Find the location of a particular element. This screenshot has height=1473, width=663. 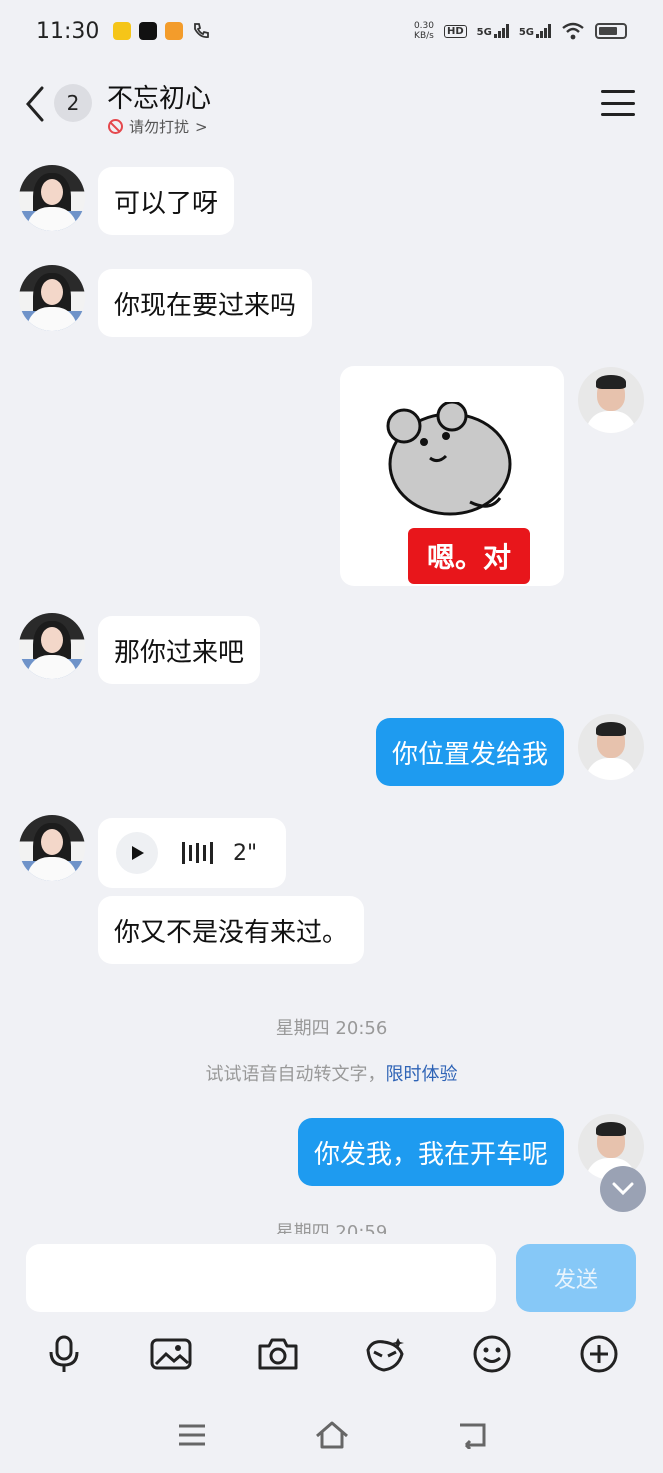

image-icon is located at coordinates (171, 1354).